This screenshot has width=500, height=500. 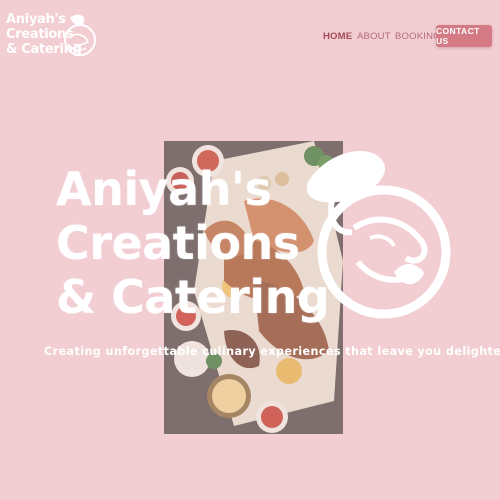 What do you see at coordinates (164, 189) in the screenshot?
I see `hero-title-line-1: Aniyah's` at bounding box center [164, 189].